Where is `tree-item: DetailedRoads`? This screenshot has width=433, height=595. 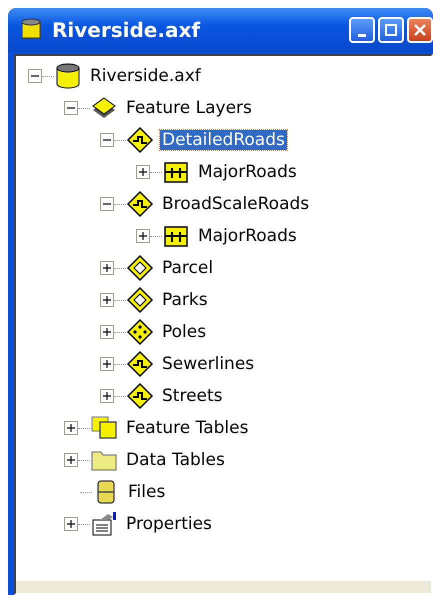 tree-item: DetailedRoads is located at coordinates (223, 140).